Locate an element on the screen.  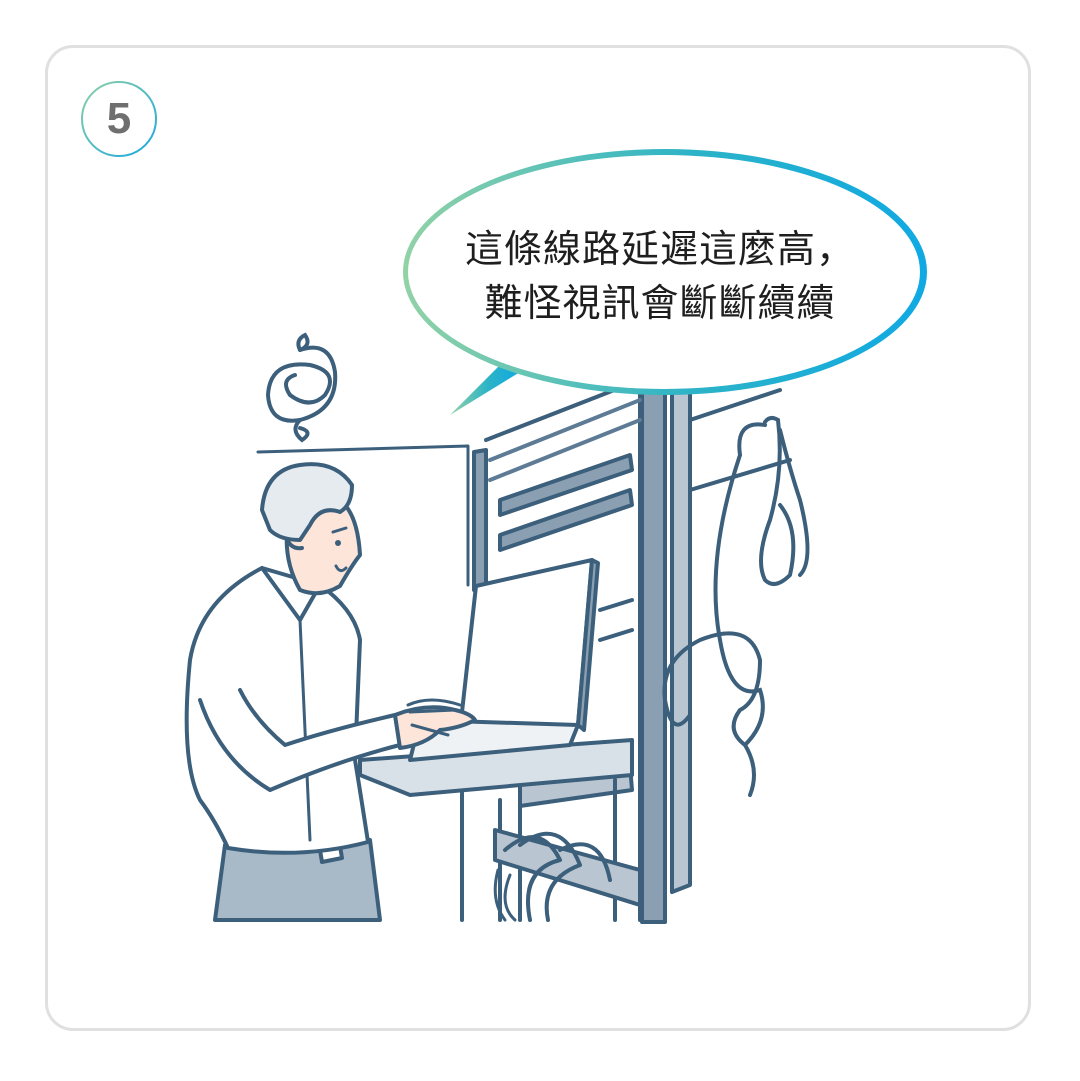
laptop is located at coordinates (496, 677).